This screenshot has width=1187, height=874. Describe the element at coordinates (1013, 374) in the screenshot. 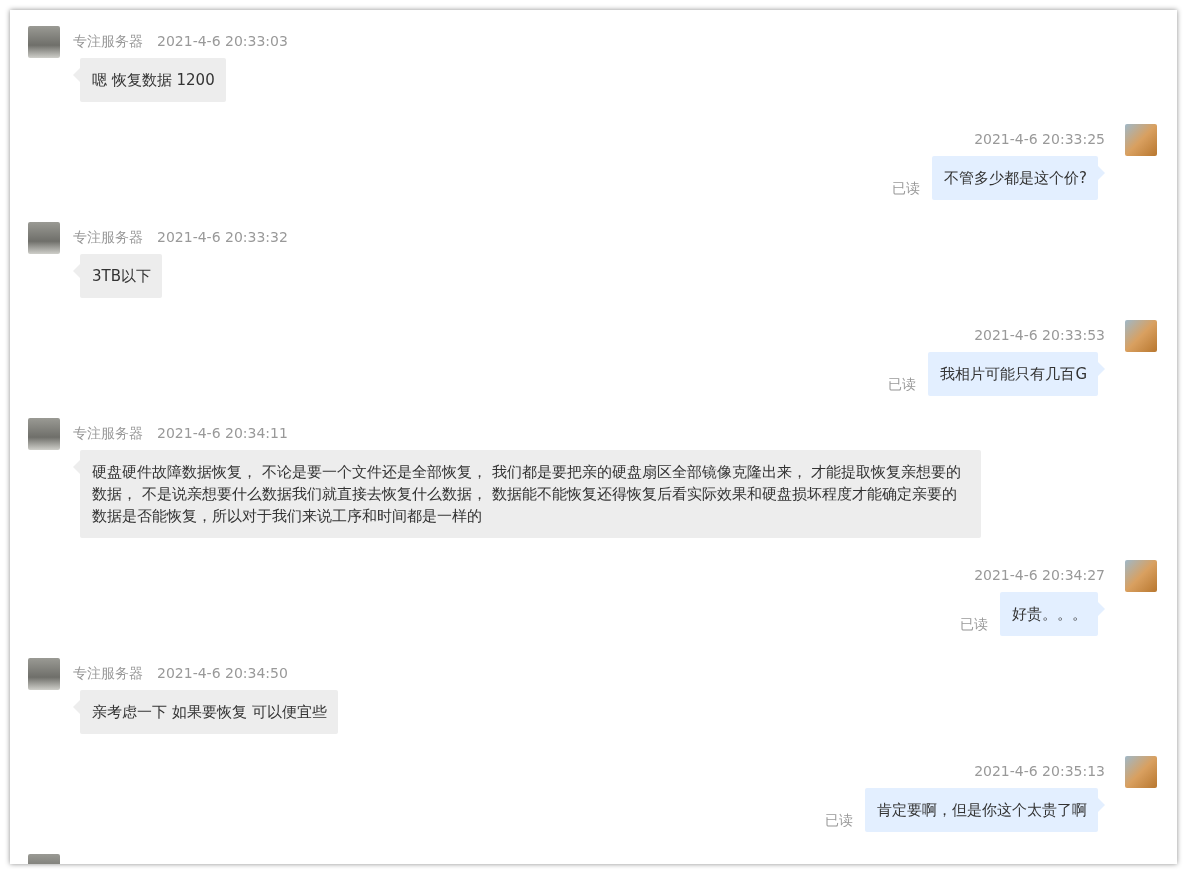

I see `message-bubble: 我相片可能只有几百G` at that location.